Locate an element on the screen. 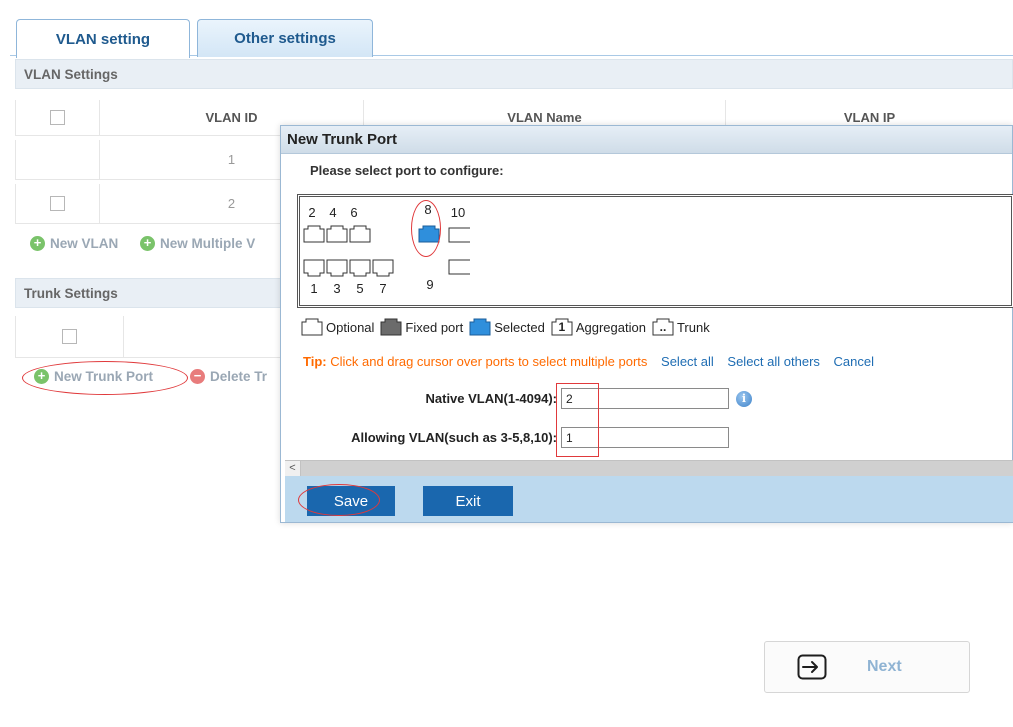 Image resolution: width=1013 pixels, height=727 pixels. next-label: Next is located at coordinates (884, 666).